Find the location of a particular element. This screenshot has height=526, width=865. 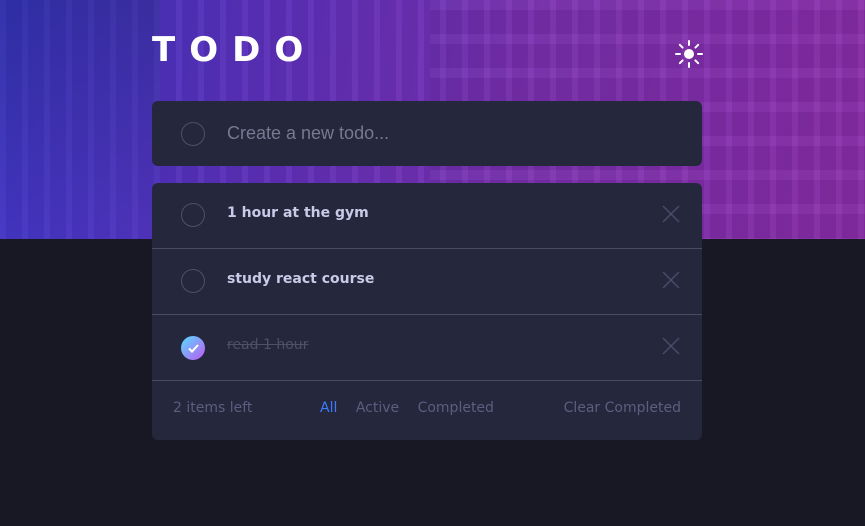

background-shade is located at coordinates (80, 119).